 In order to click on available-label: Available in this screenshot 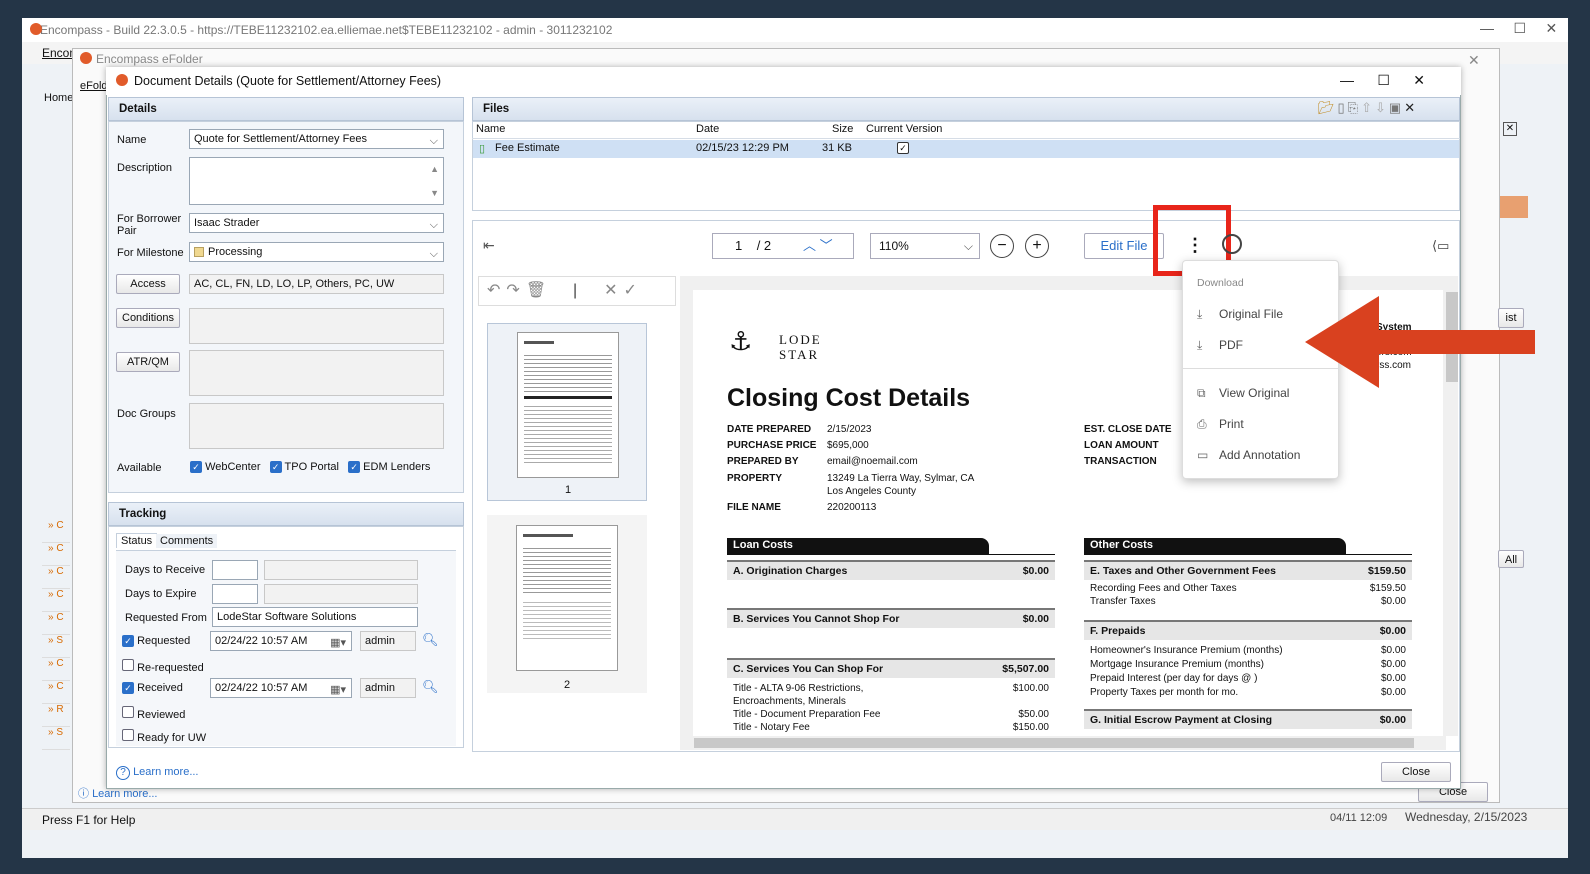, I will do `click(139, 468)`.